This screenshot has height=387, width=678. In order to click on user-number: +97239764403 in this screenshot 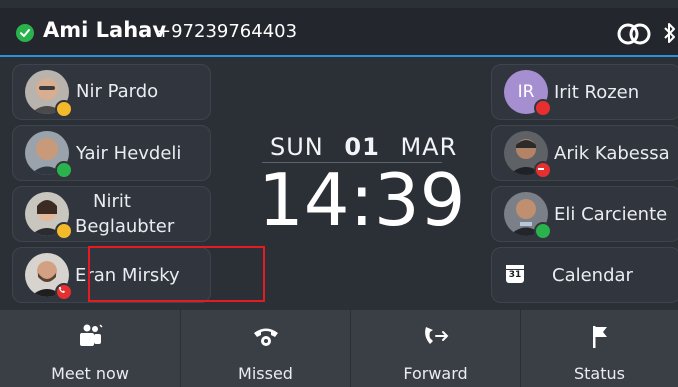, I will do `click(227, 31)`.